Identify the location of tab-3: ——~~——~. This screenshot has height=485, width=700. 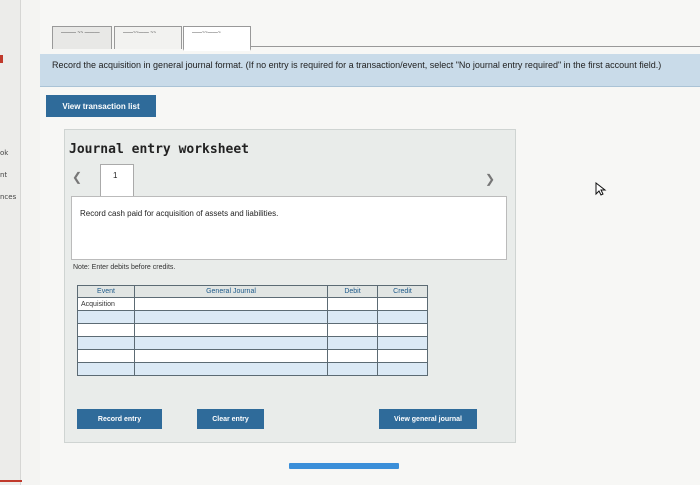
(217, 38).